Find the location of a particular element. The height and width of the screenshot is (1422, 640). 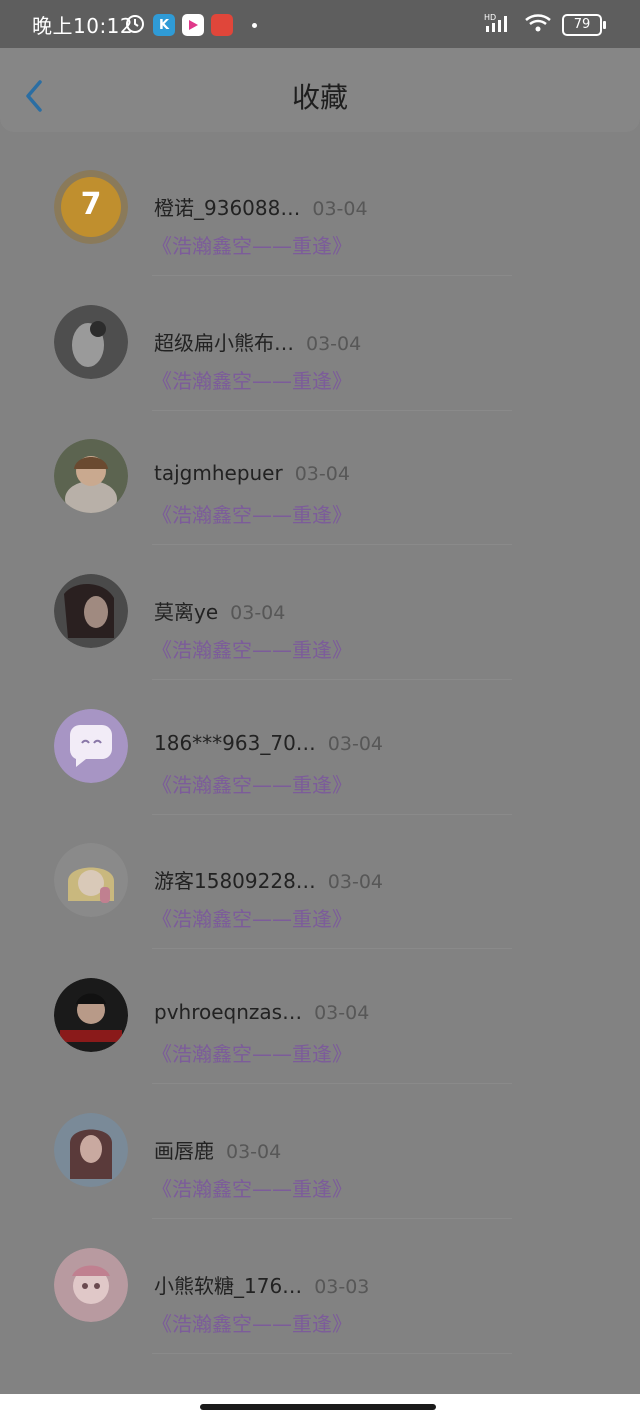

list-item: 186***963_70… 03-04 《浩瀚鑫空——重逢》 is located at coordinates (320, 744).